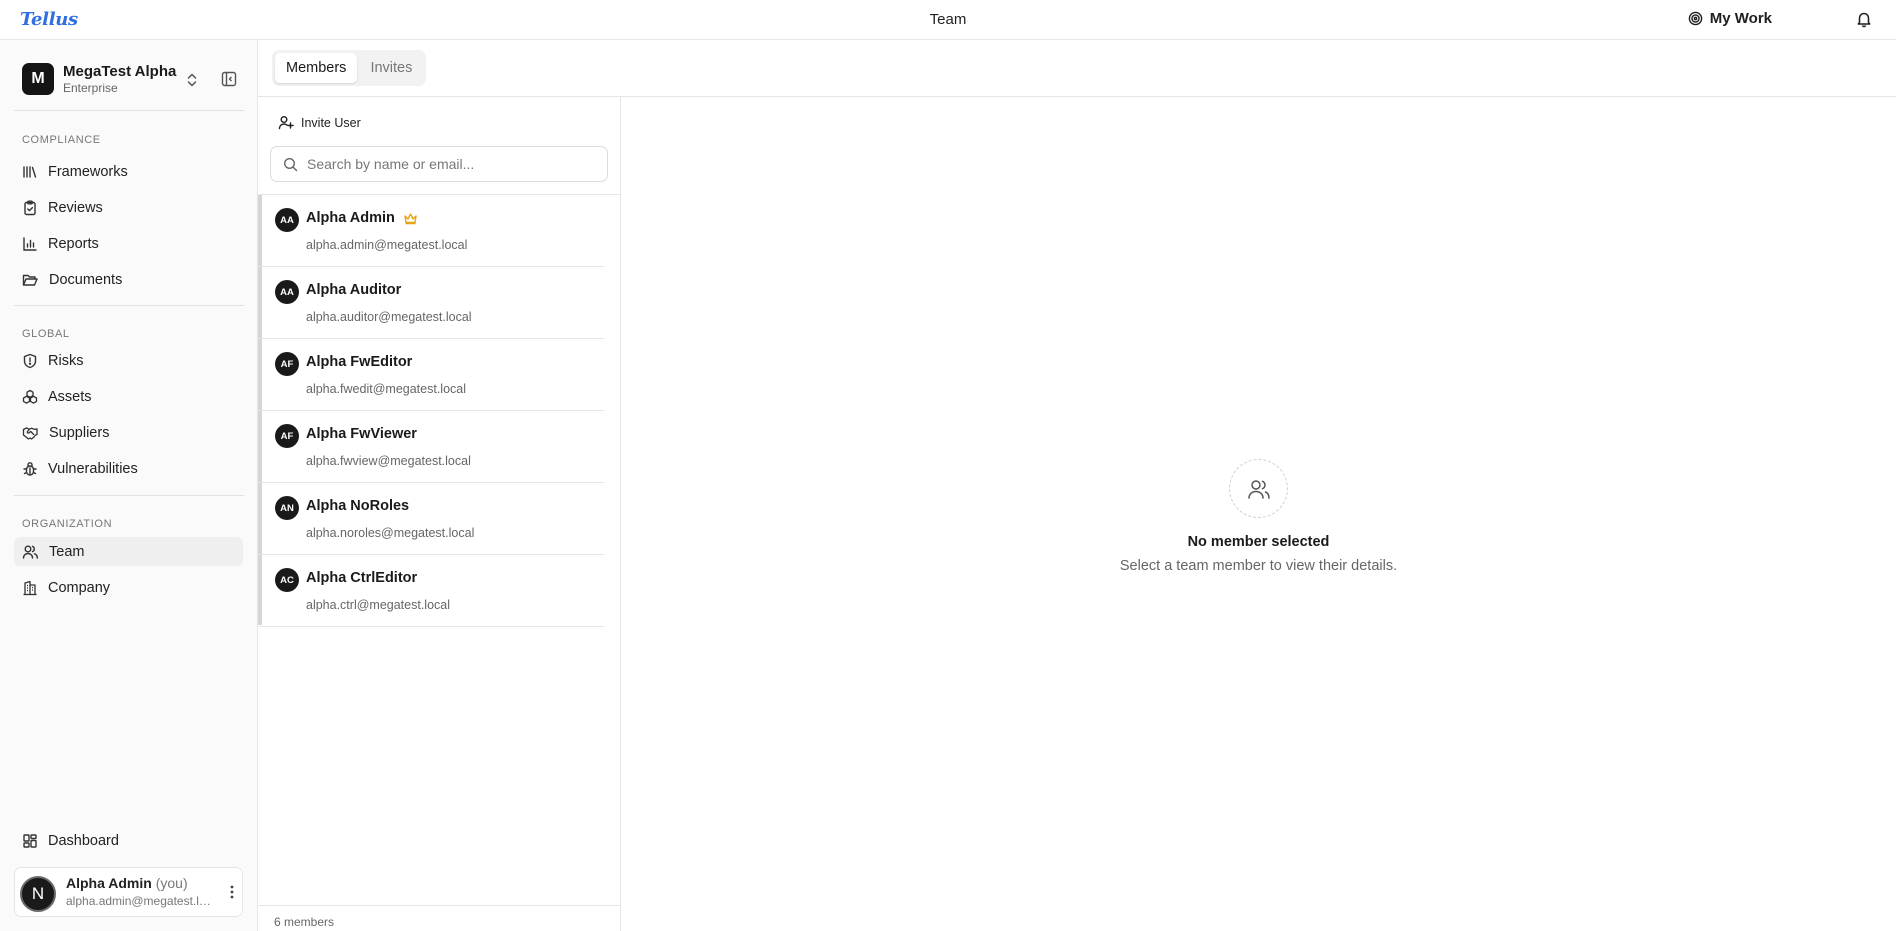 This screenshot has width=1896, height=931. Describe the element at coordinates (388, 461) in the screenshot. I see `member-email: alpha.fwview@megatest.local` at that location.